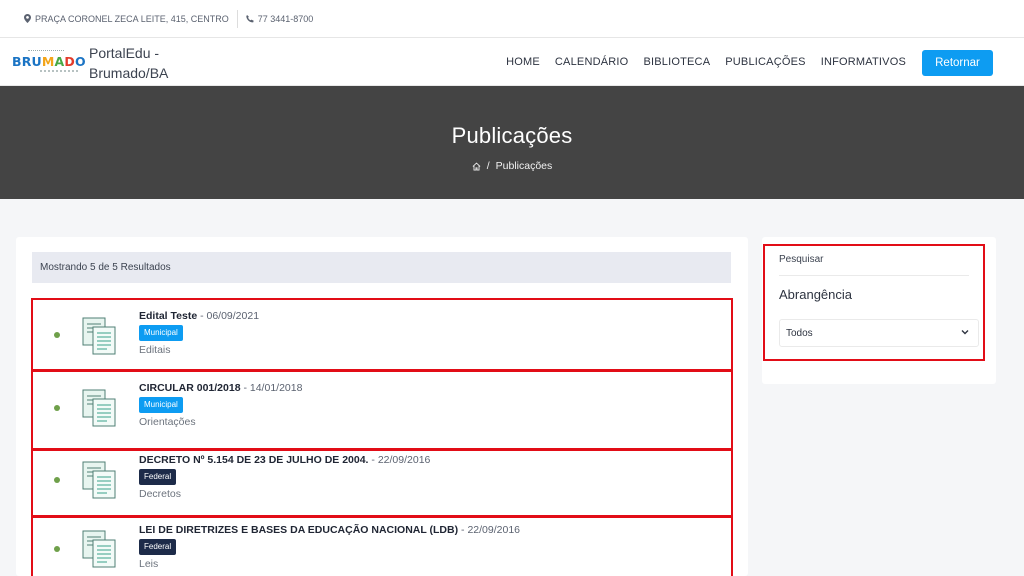  What do you see at coordinates (27, 18) in the screenshot?
I see `location-pin-icon` at bounding box center [27, 18].